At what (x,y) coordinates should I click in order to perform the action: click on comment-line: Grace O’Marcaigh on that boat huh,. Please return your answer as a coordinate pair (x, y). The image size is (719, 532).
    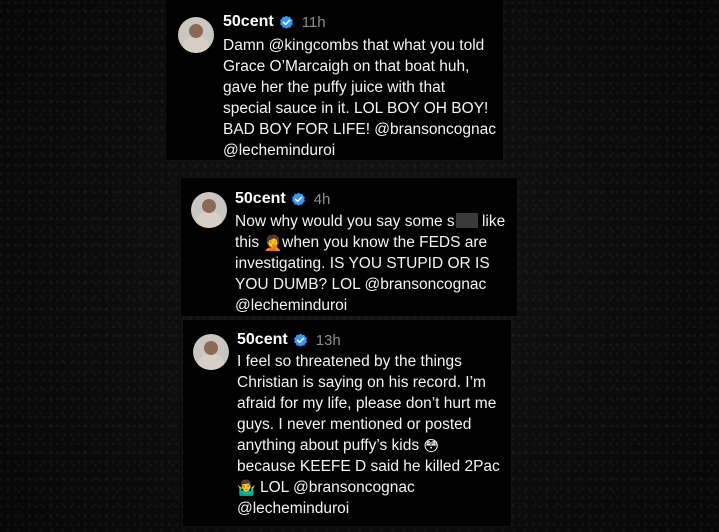
    Looking at the image, I should click on (346, 66).